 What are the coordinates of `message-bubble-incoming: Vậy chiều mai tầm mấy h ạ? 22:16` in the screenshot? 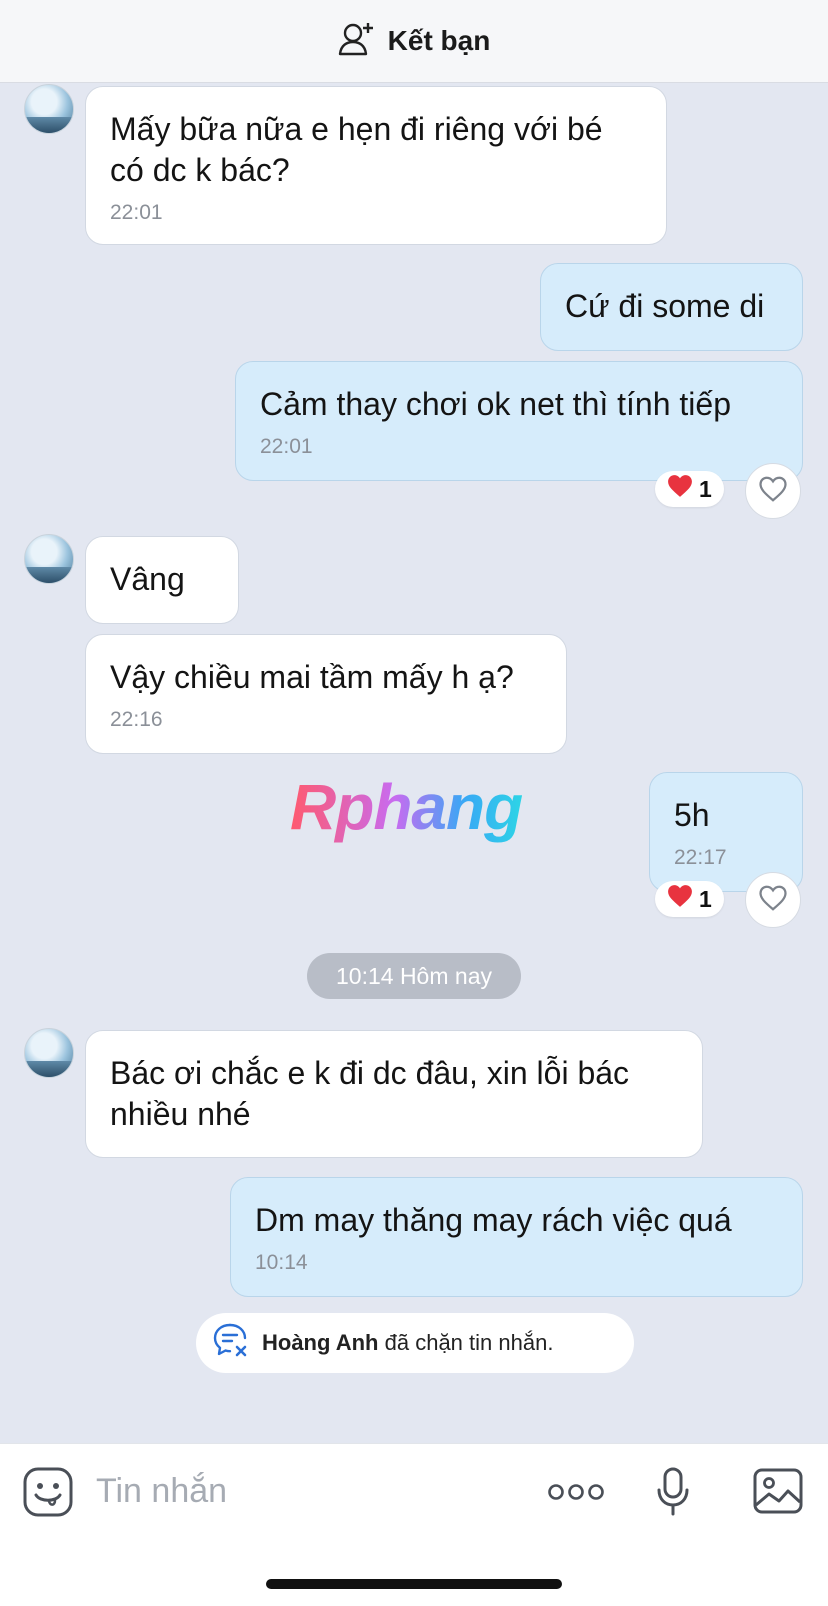 It's located at (326, 694).